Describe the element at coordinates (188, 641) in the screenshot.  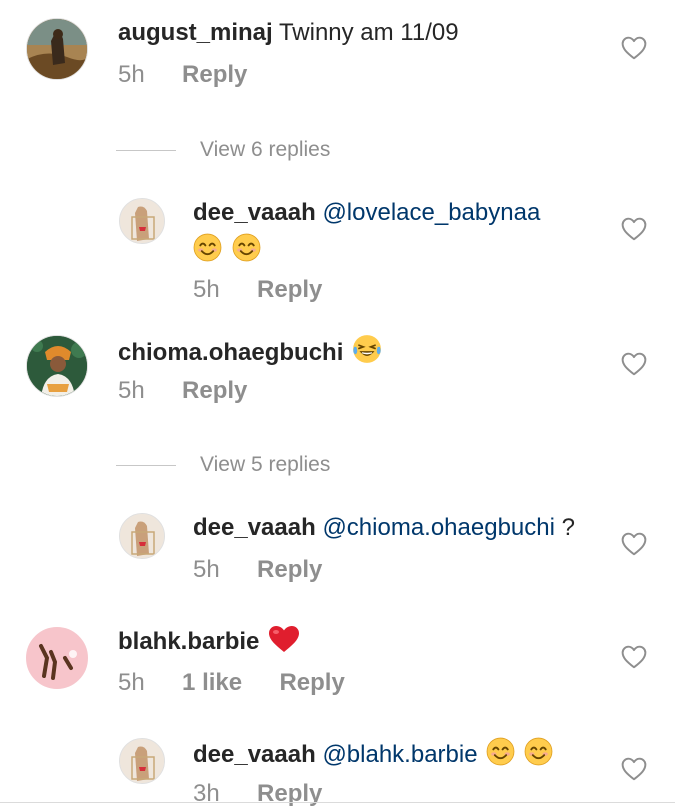
I see `username: blahk.barbie` at that location.